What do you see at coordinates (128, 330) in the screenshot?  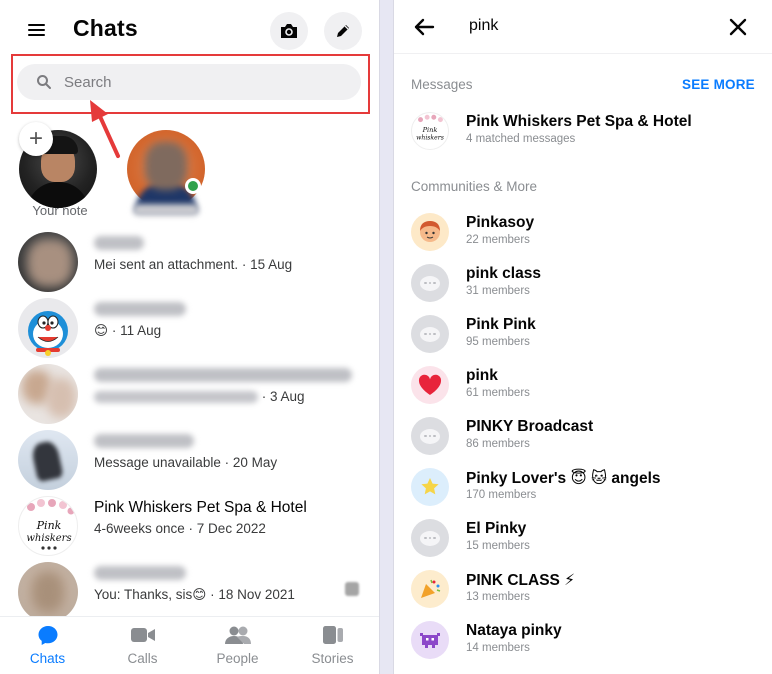 I see `chat-preview: 😊 · 11 Aug` at bounding box center [128, 330].